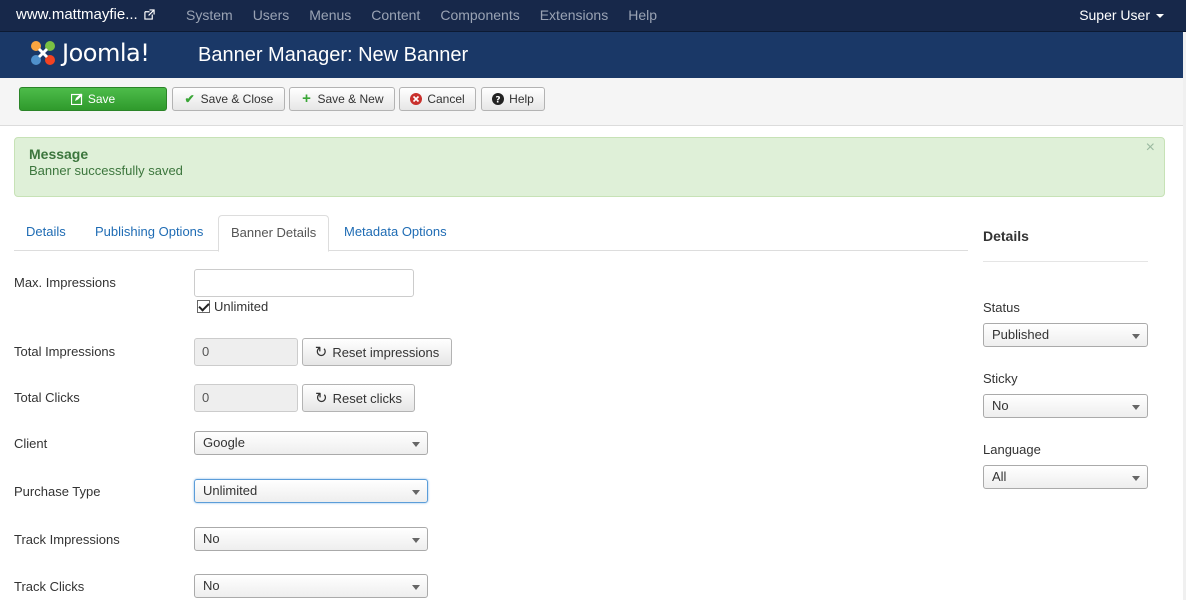 The width and height of the screenshot is (1186, 600). Describe the element at coordinates (241, 306) in the screenshot. I see `unlimited-label: Unlimited` at that location.